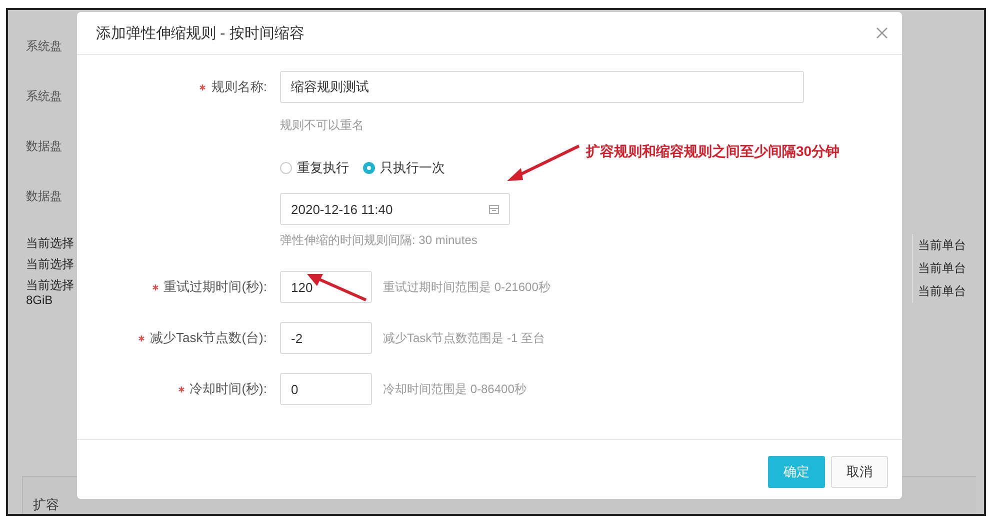 This screenshot has height=530, width=988. What do you see at coordinates (395, 209) in the screenshot?
I see `date-field: 2020-12-16 11:40` at bounding box center [395, 209].